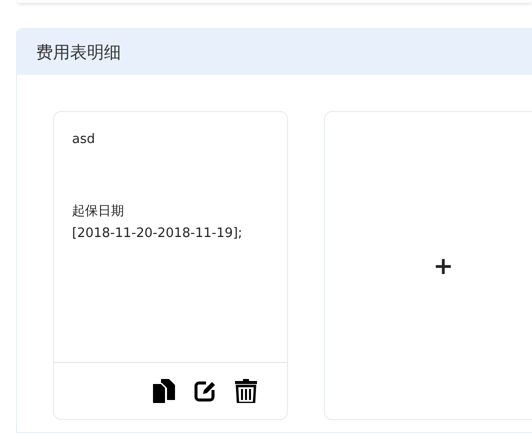 The height and width of the screenshot is (436, 532). Describe the element at coordinates (443, 266) in the screenshot. I see `add-button: +` at that location.